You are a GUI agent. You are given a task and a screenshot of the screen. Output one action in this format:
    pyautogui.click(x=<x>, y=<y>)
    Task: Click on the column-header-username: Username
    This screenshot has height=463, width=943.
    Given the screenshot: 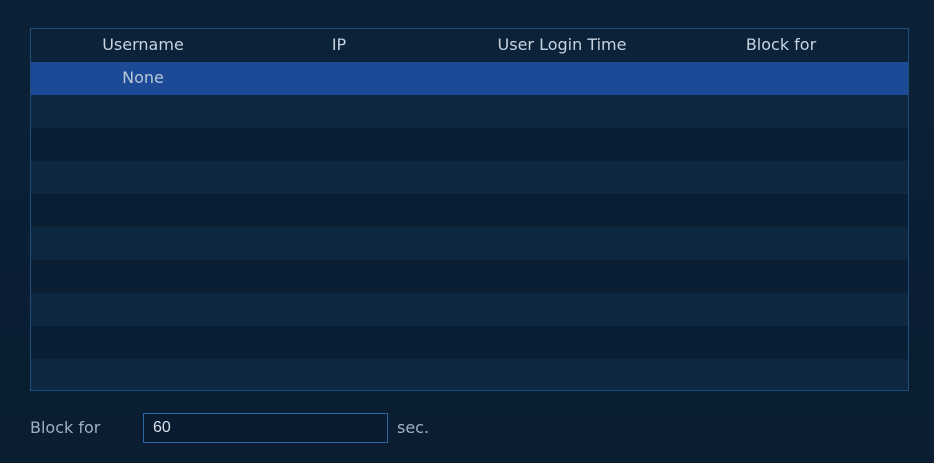 What is the action you would take?
    pyautogui.click(x=143, y=45)
    